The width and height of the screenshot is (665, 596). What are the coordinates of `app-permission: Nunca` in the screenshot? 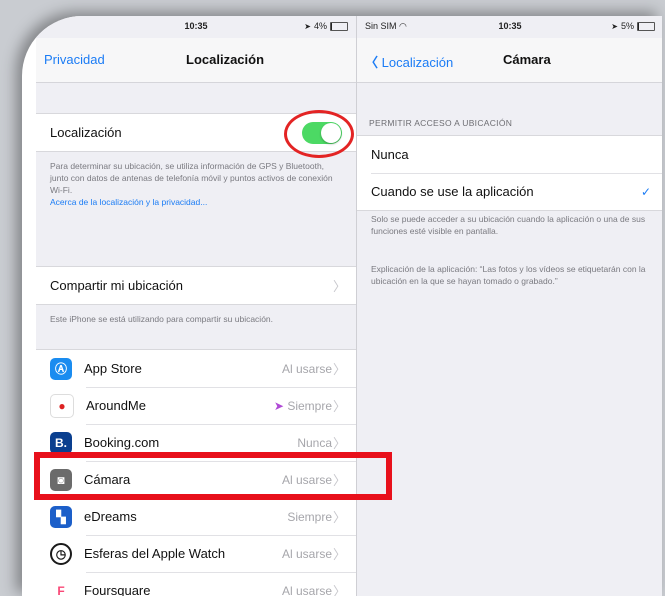 It's located at (314, 443).